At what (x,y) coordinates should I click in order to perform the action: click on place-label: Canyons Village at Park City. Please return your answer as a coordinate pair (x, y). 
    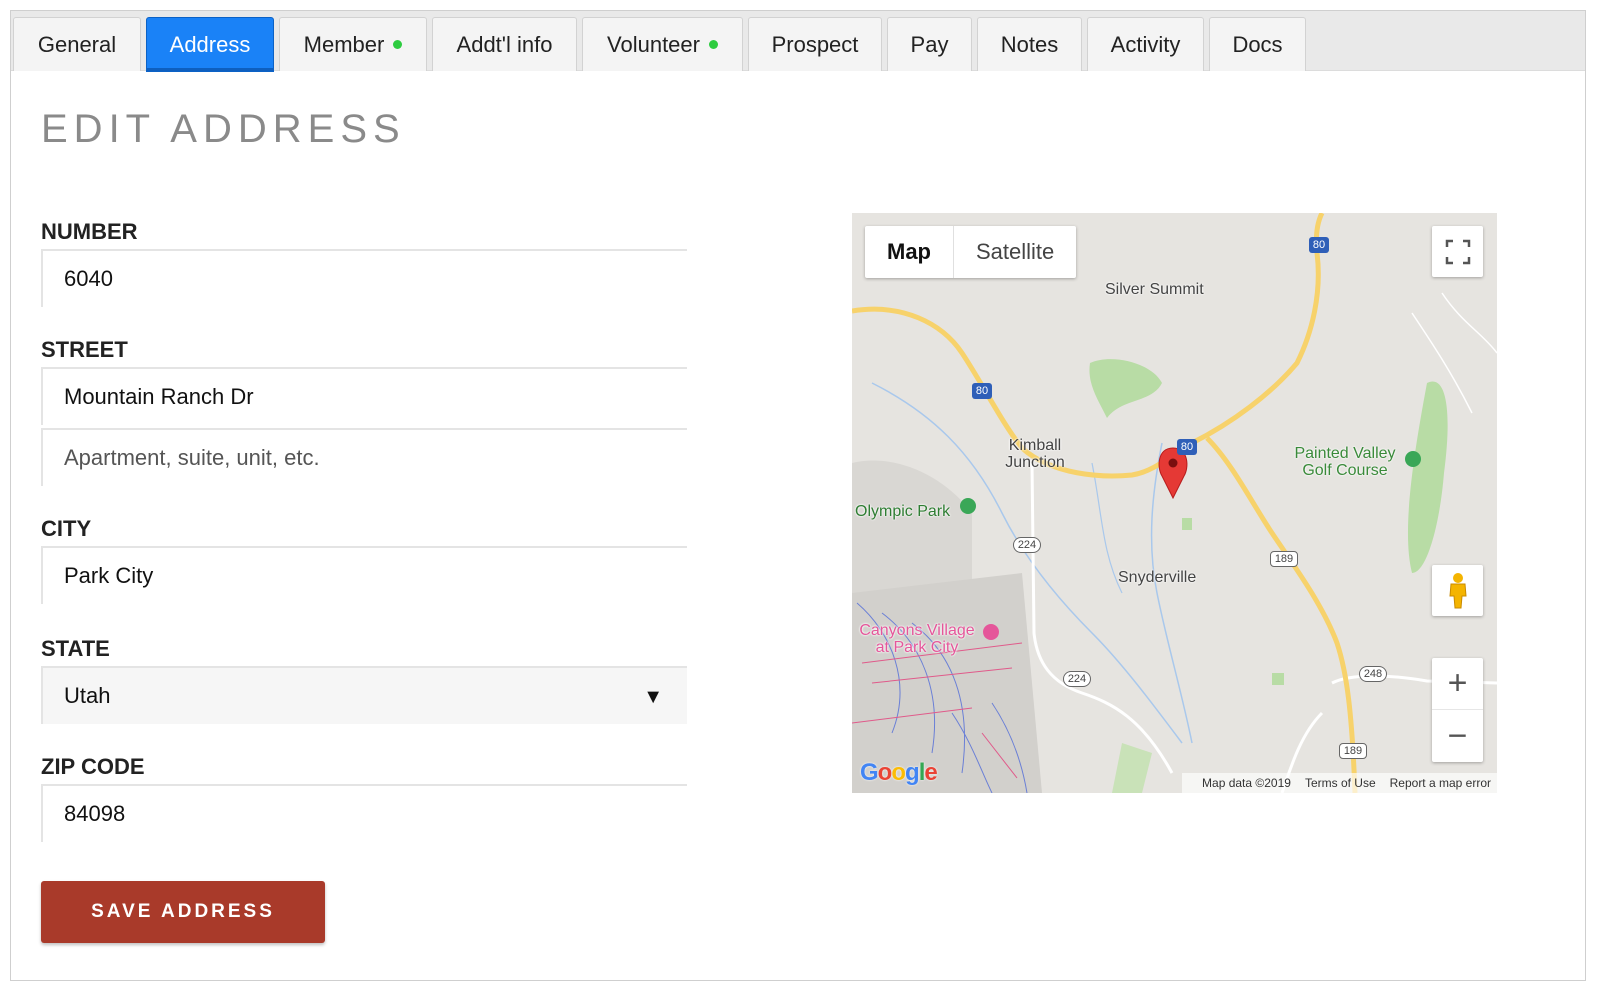
    Looking at the image, I should click on (917, 639).